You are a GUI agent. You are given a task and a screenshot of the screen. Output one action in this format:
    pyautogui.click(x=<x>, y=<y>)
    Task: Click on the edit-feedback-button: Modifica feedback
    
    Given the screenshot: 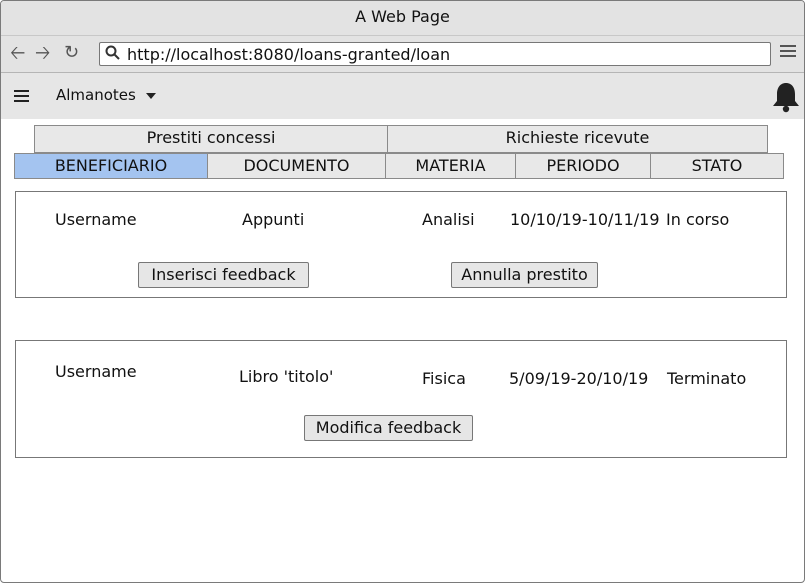 What is the action you would take?
    pyautogui.click(x=388, y=428)
    